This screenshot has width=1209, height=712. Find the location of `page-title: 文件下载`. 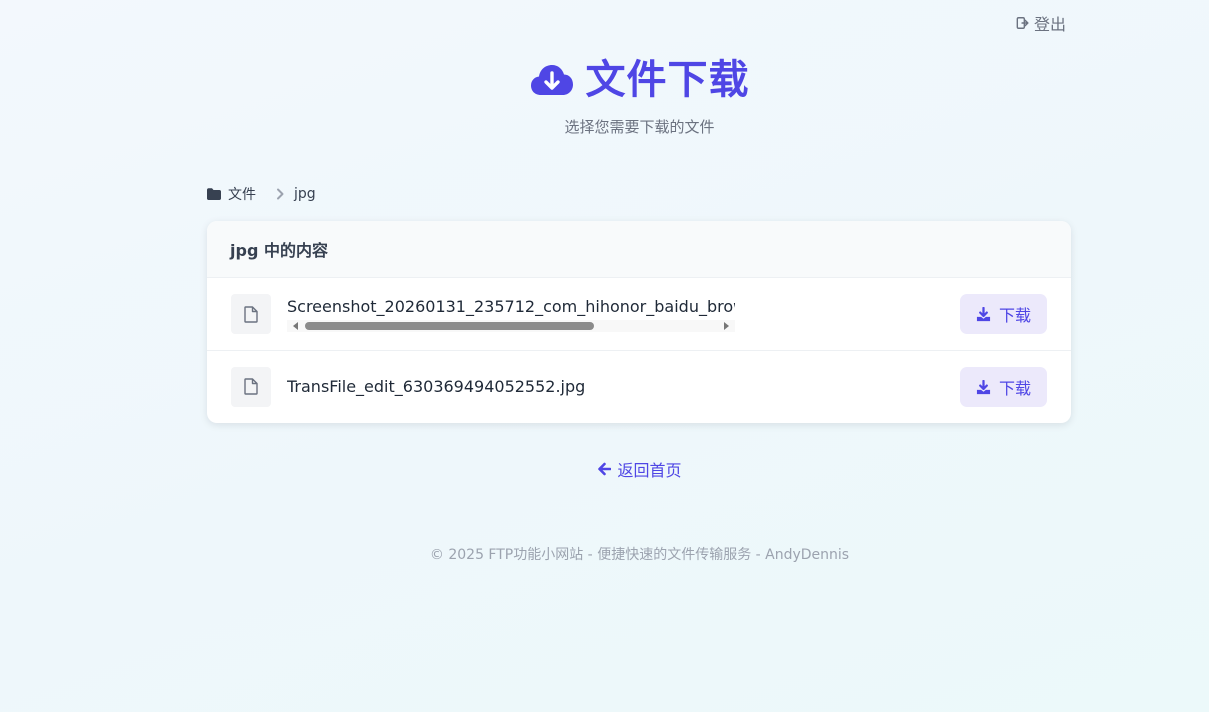

page-title: 文件下载 is located at coordinates (667, 80).